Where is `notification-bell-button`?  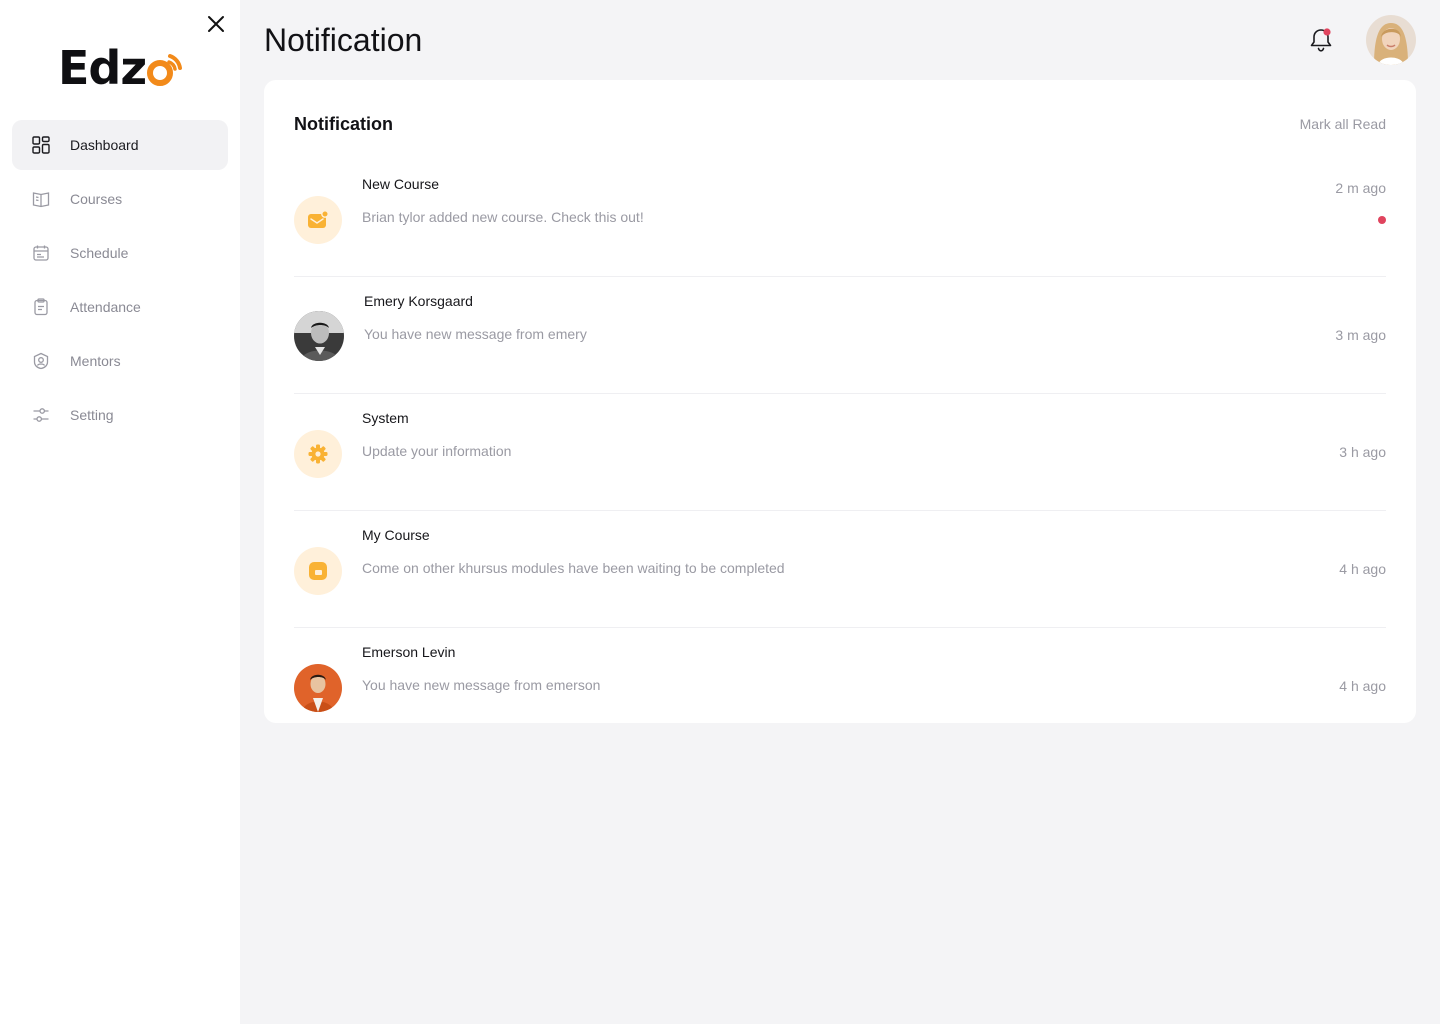 notification-bell-button is located at coordinates (1321, 40).